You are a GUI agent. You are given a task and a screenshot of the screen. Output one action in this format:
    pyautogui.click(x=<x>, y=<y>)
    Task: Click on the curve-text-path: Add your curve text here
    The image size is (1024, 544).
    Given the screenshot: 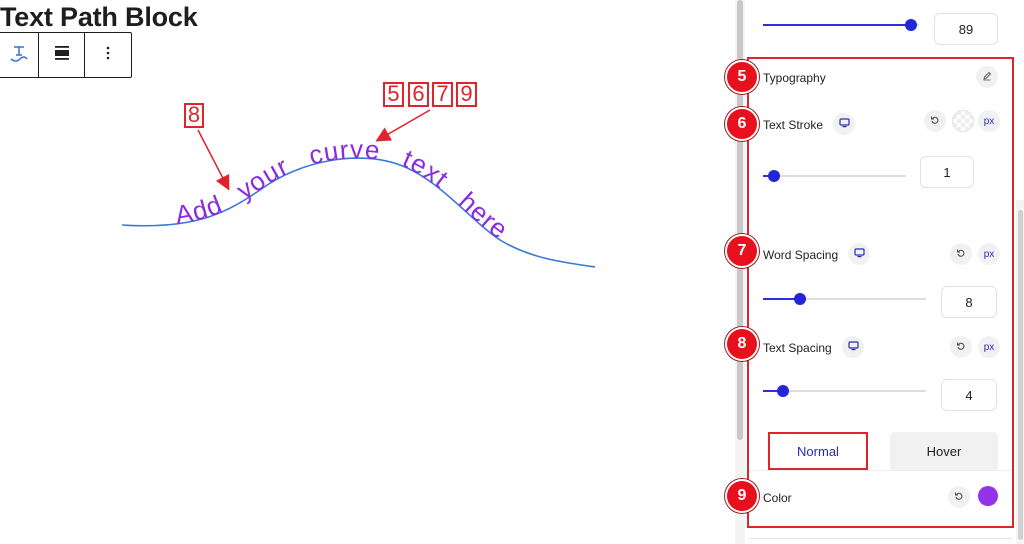 What is the action you would take?
    pyautogui.click(x=343, y=189)
    